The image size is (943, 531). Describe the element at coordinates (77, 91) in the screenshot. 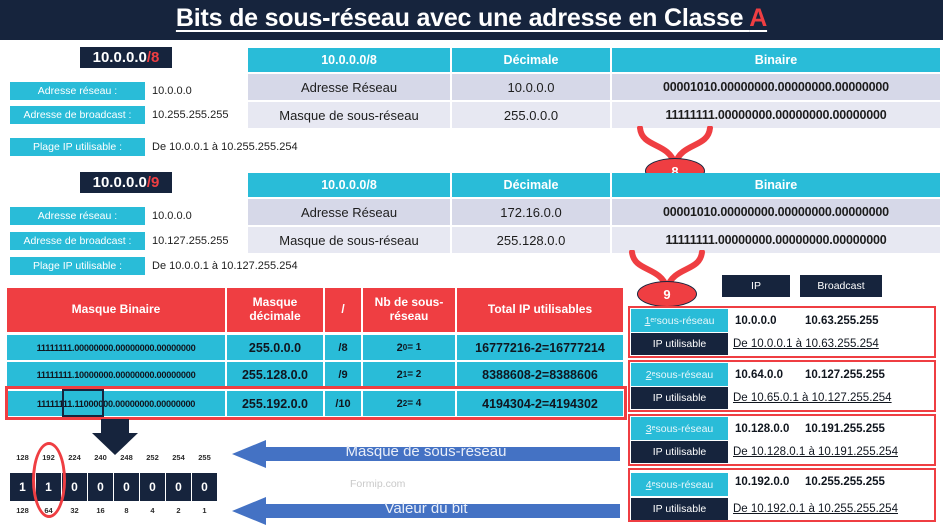

I see `block1-label-network: Adresse réseau :` at that location.